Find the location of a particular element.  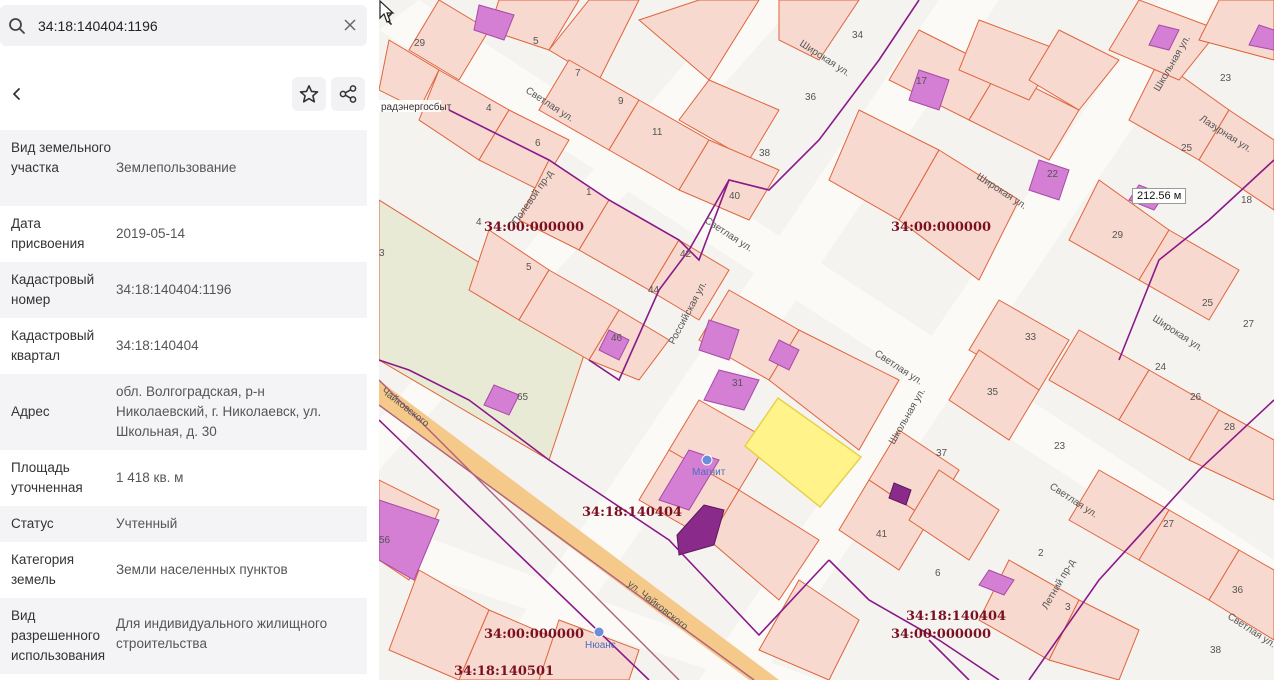

plot-number: 46 is located at coordinates (617, 338).